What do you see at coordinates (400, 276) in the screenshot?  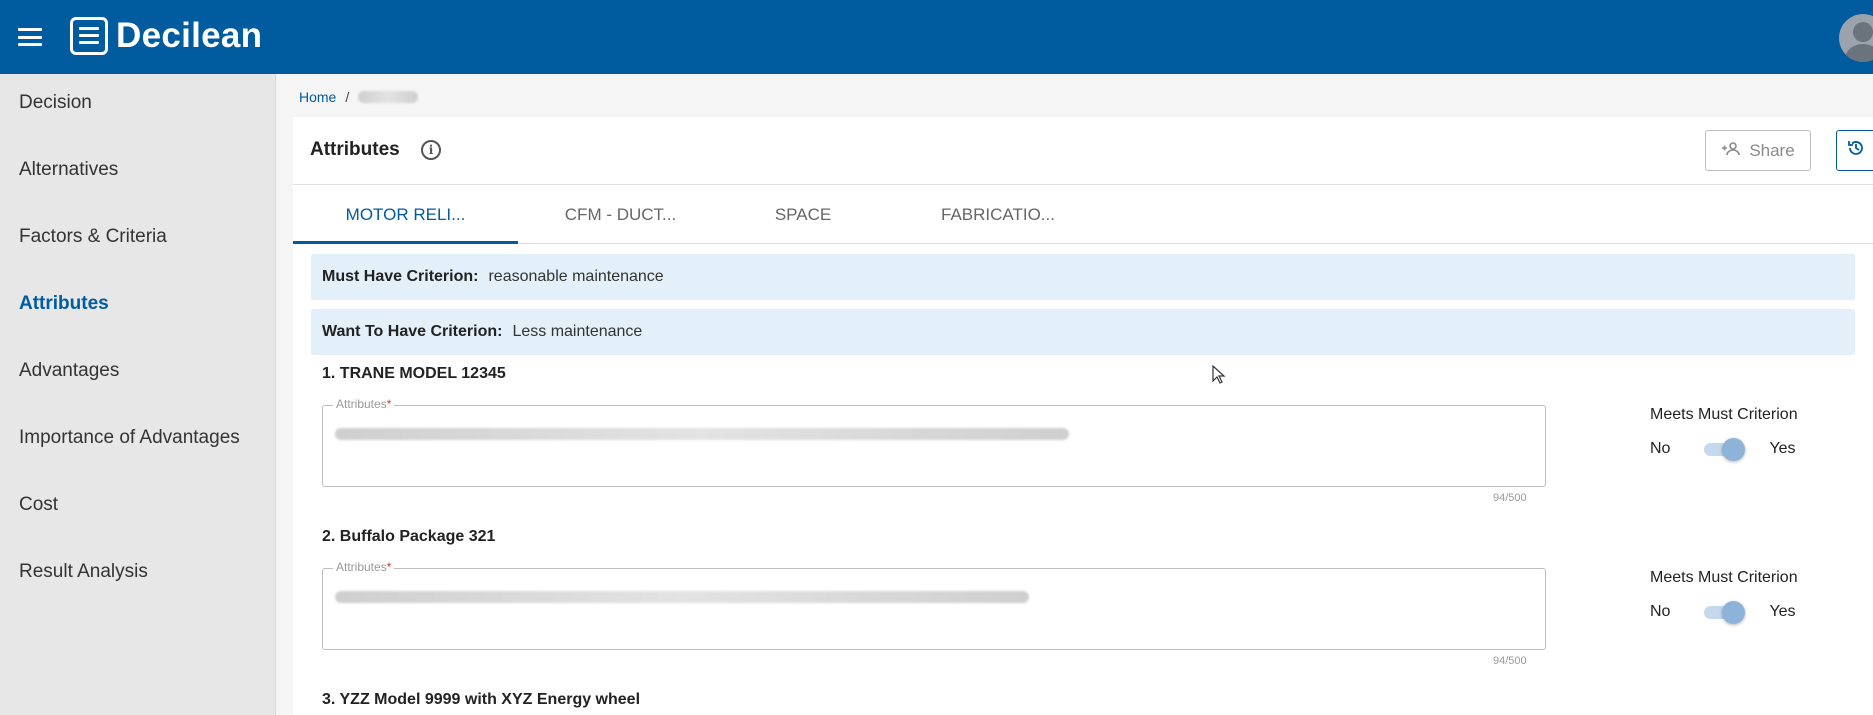 I see `must-have-label: Must Have Criterion:` at bounding box center [400, 276].